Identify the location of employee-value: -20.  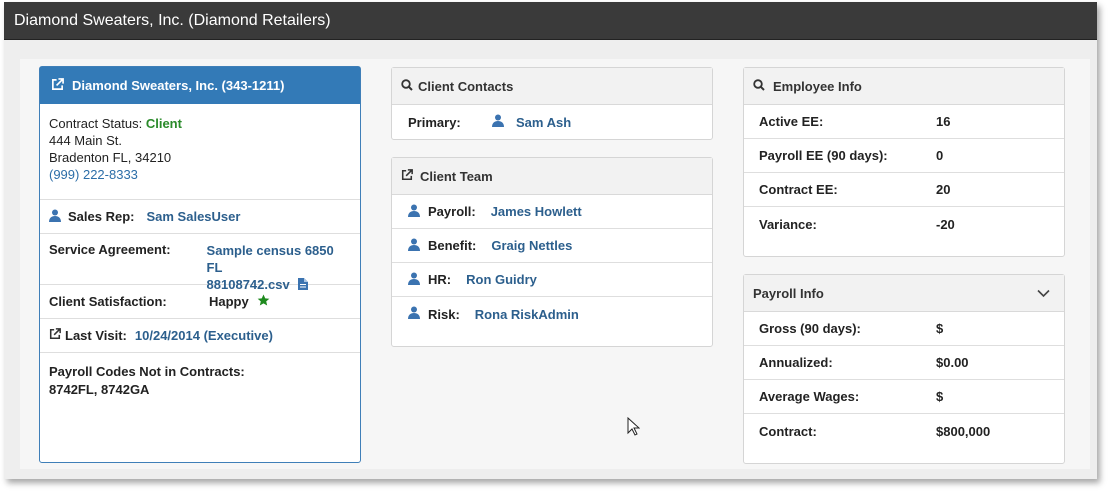
(945, 224).